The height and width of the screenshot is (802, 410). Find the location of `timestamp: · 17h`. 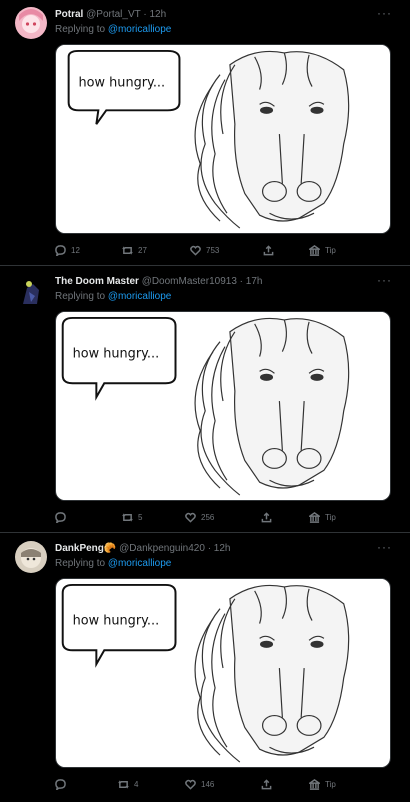

timestamp: · 17h is located at coordinates (251, 281).